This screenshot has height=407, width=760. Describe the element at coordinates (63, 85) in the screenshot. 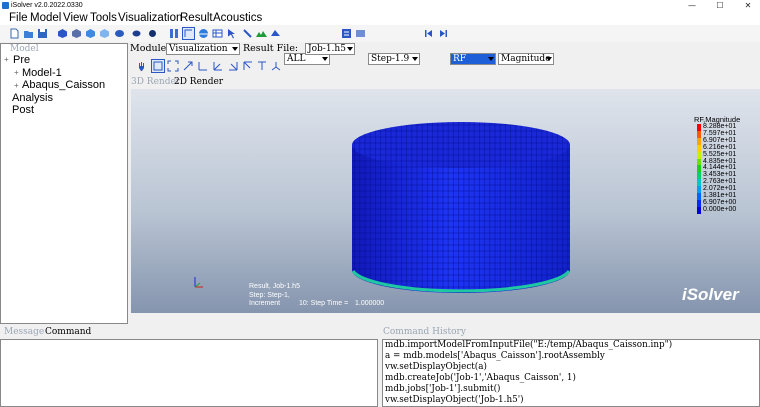

I see `tree-item-abaqus-caisson: Abaqus_Caisson` at that location.